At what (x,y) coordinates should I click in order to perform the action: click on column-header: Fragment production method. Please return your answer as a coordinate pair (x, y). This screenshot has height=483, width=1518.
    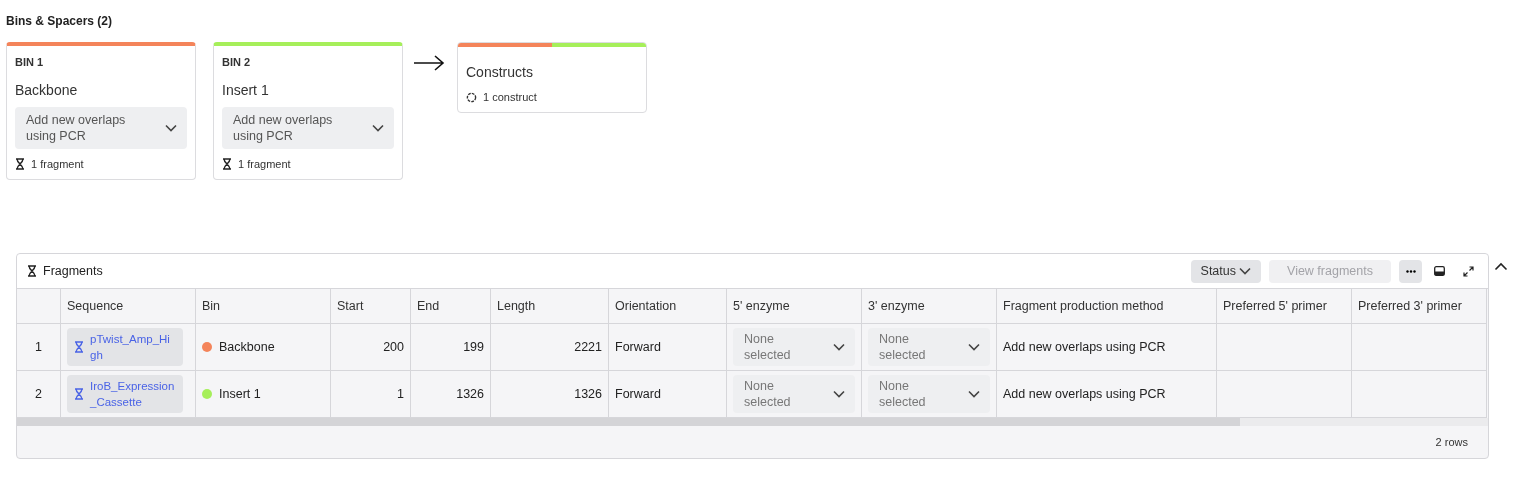
    Looking at the image, I should click on (1107, 306).